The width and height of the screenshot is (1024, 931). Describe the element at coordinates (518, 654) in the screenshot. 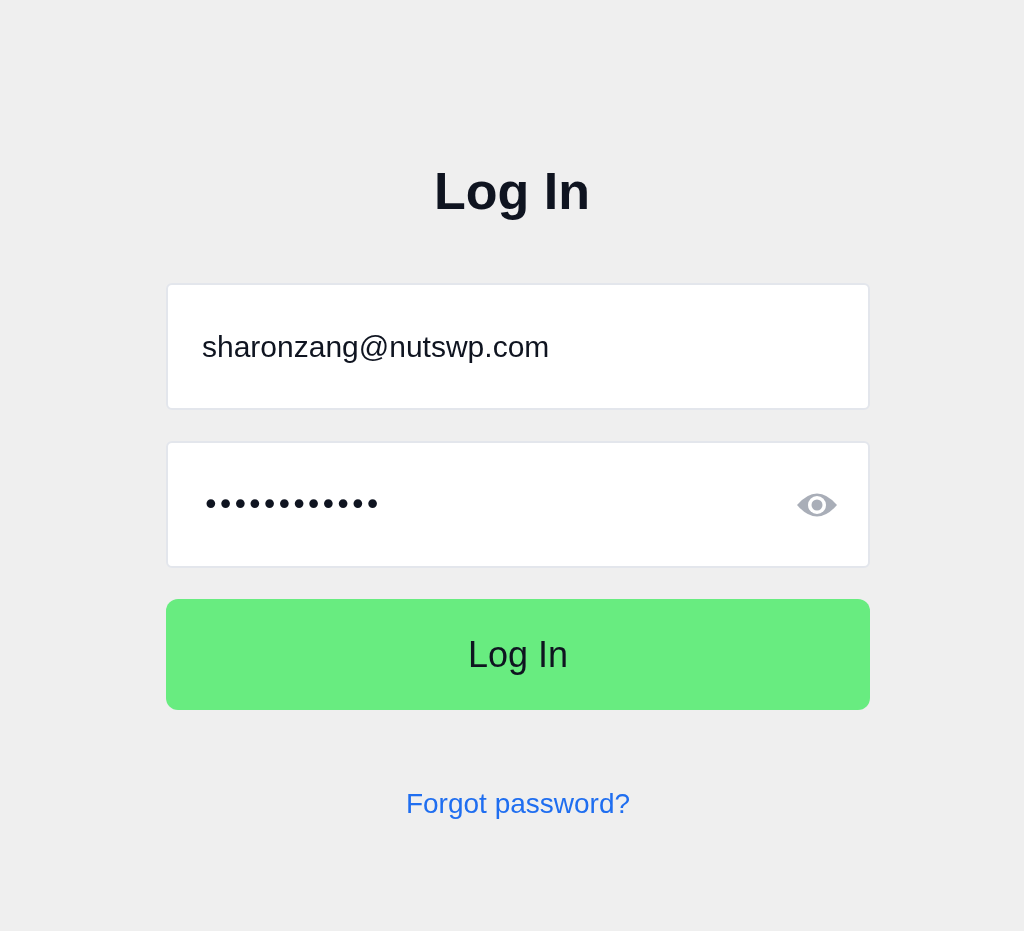

I see `login-button: Log In` at that location.